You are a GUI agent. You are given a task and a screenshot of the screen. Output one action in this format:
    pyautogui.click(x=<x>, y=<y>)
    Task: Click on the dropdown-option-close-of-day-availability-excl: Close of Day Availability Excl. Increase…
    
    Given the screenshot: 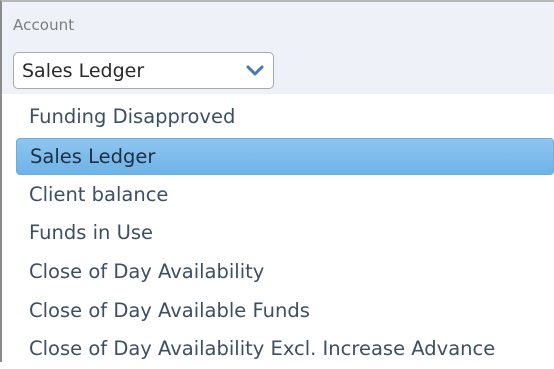 What is the action you would take?
    pyautogui.click(x=278, y=349)
    